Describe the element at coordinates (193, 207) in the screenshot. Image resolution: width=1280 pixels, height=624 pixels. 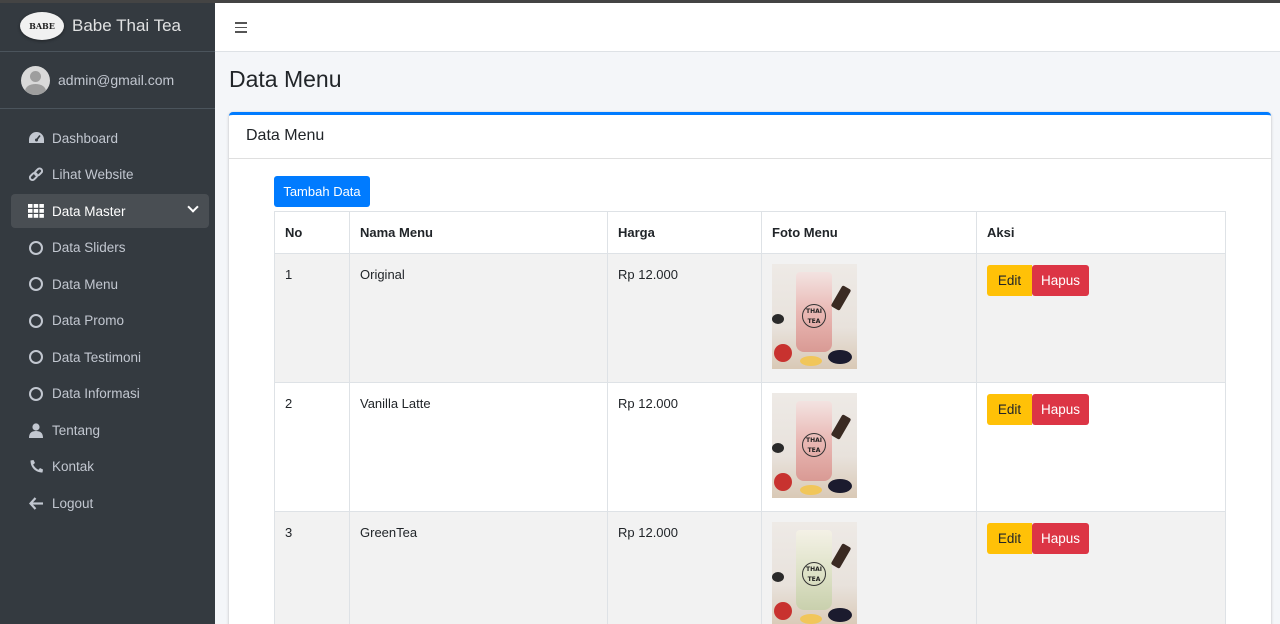
I see `chevron-down-icon` at that location.